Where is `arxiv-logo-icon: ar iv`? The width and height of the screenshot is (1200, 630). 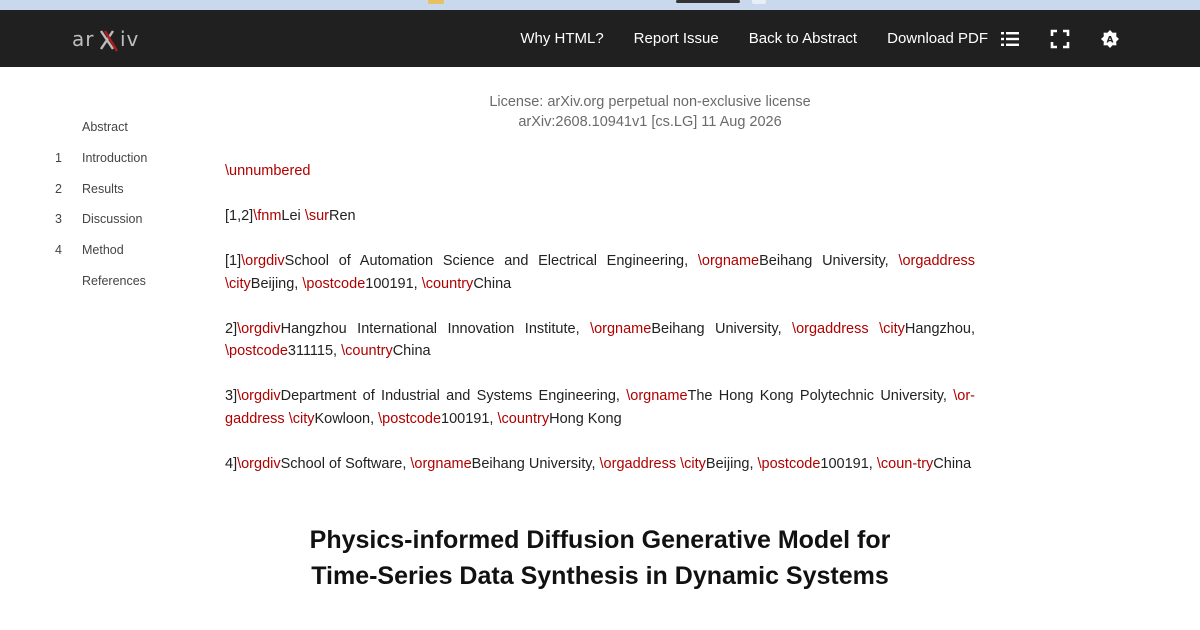
arxiv-logo-icon: ar iv is located at coordinates (105, 39).